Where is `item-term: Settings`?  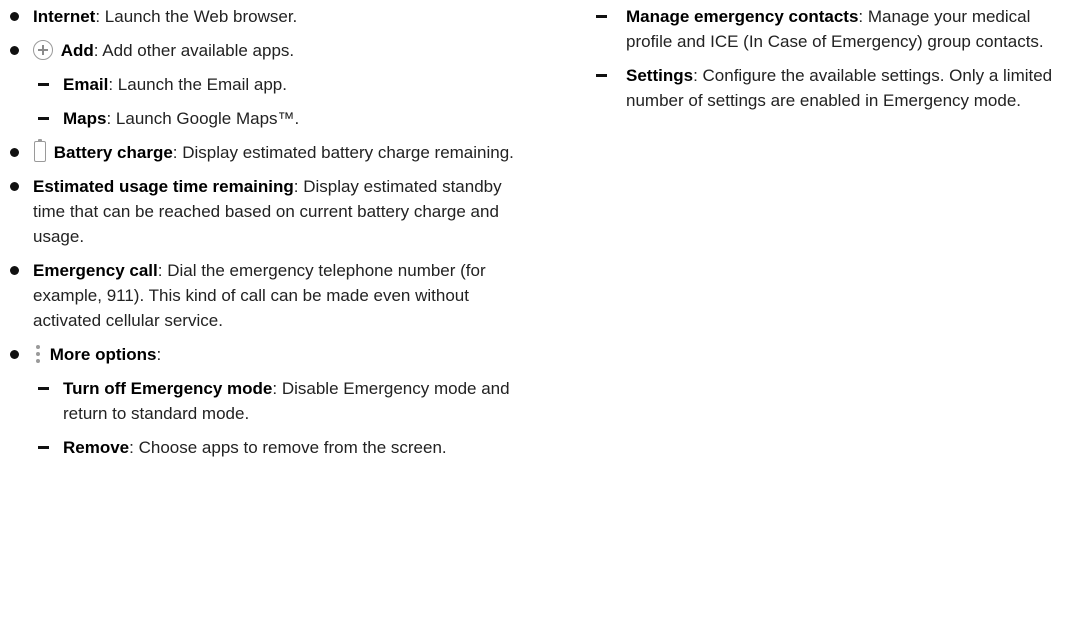
item-term: Settings is located at coordinates (660, 75).